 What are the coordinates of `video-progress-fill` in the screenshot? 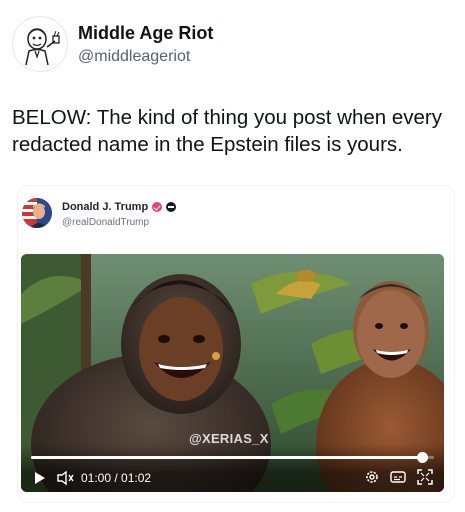 It's located at (226, 457).